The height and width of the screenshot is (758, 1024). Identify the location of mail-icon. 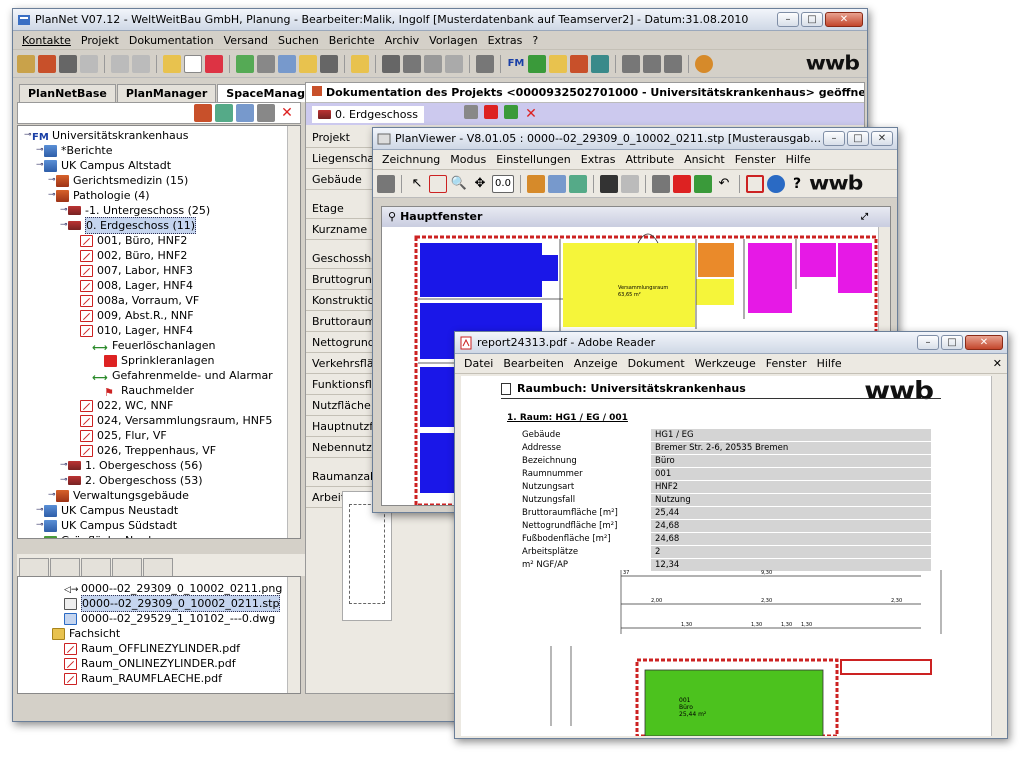
(454, 63).